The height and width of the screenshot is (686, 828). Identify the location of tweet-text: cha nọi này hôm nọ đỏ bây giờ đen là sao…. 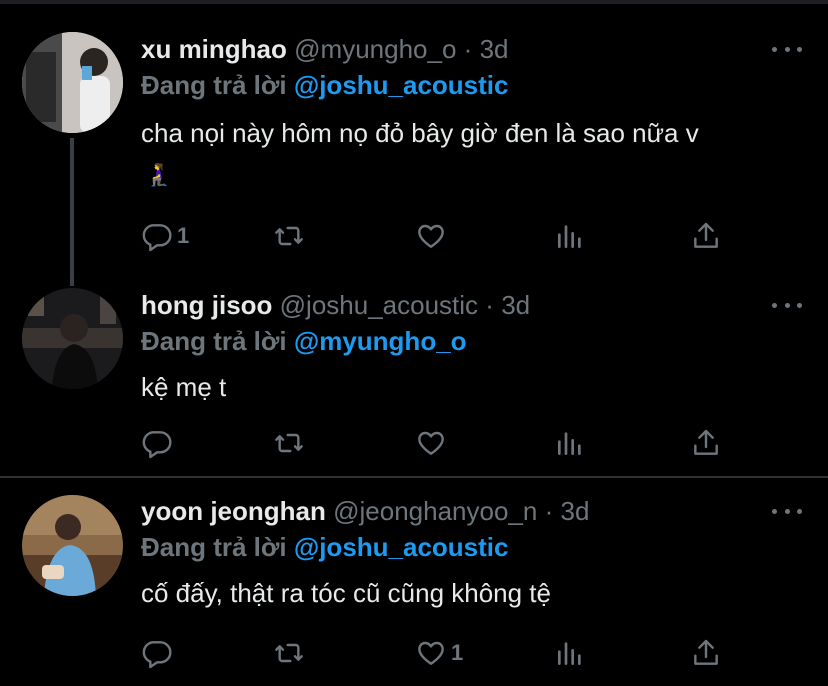
(420, 133).